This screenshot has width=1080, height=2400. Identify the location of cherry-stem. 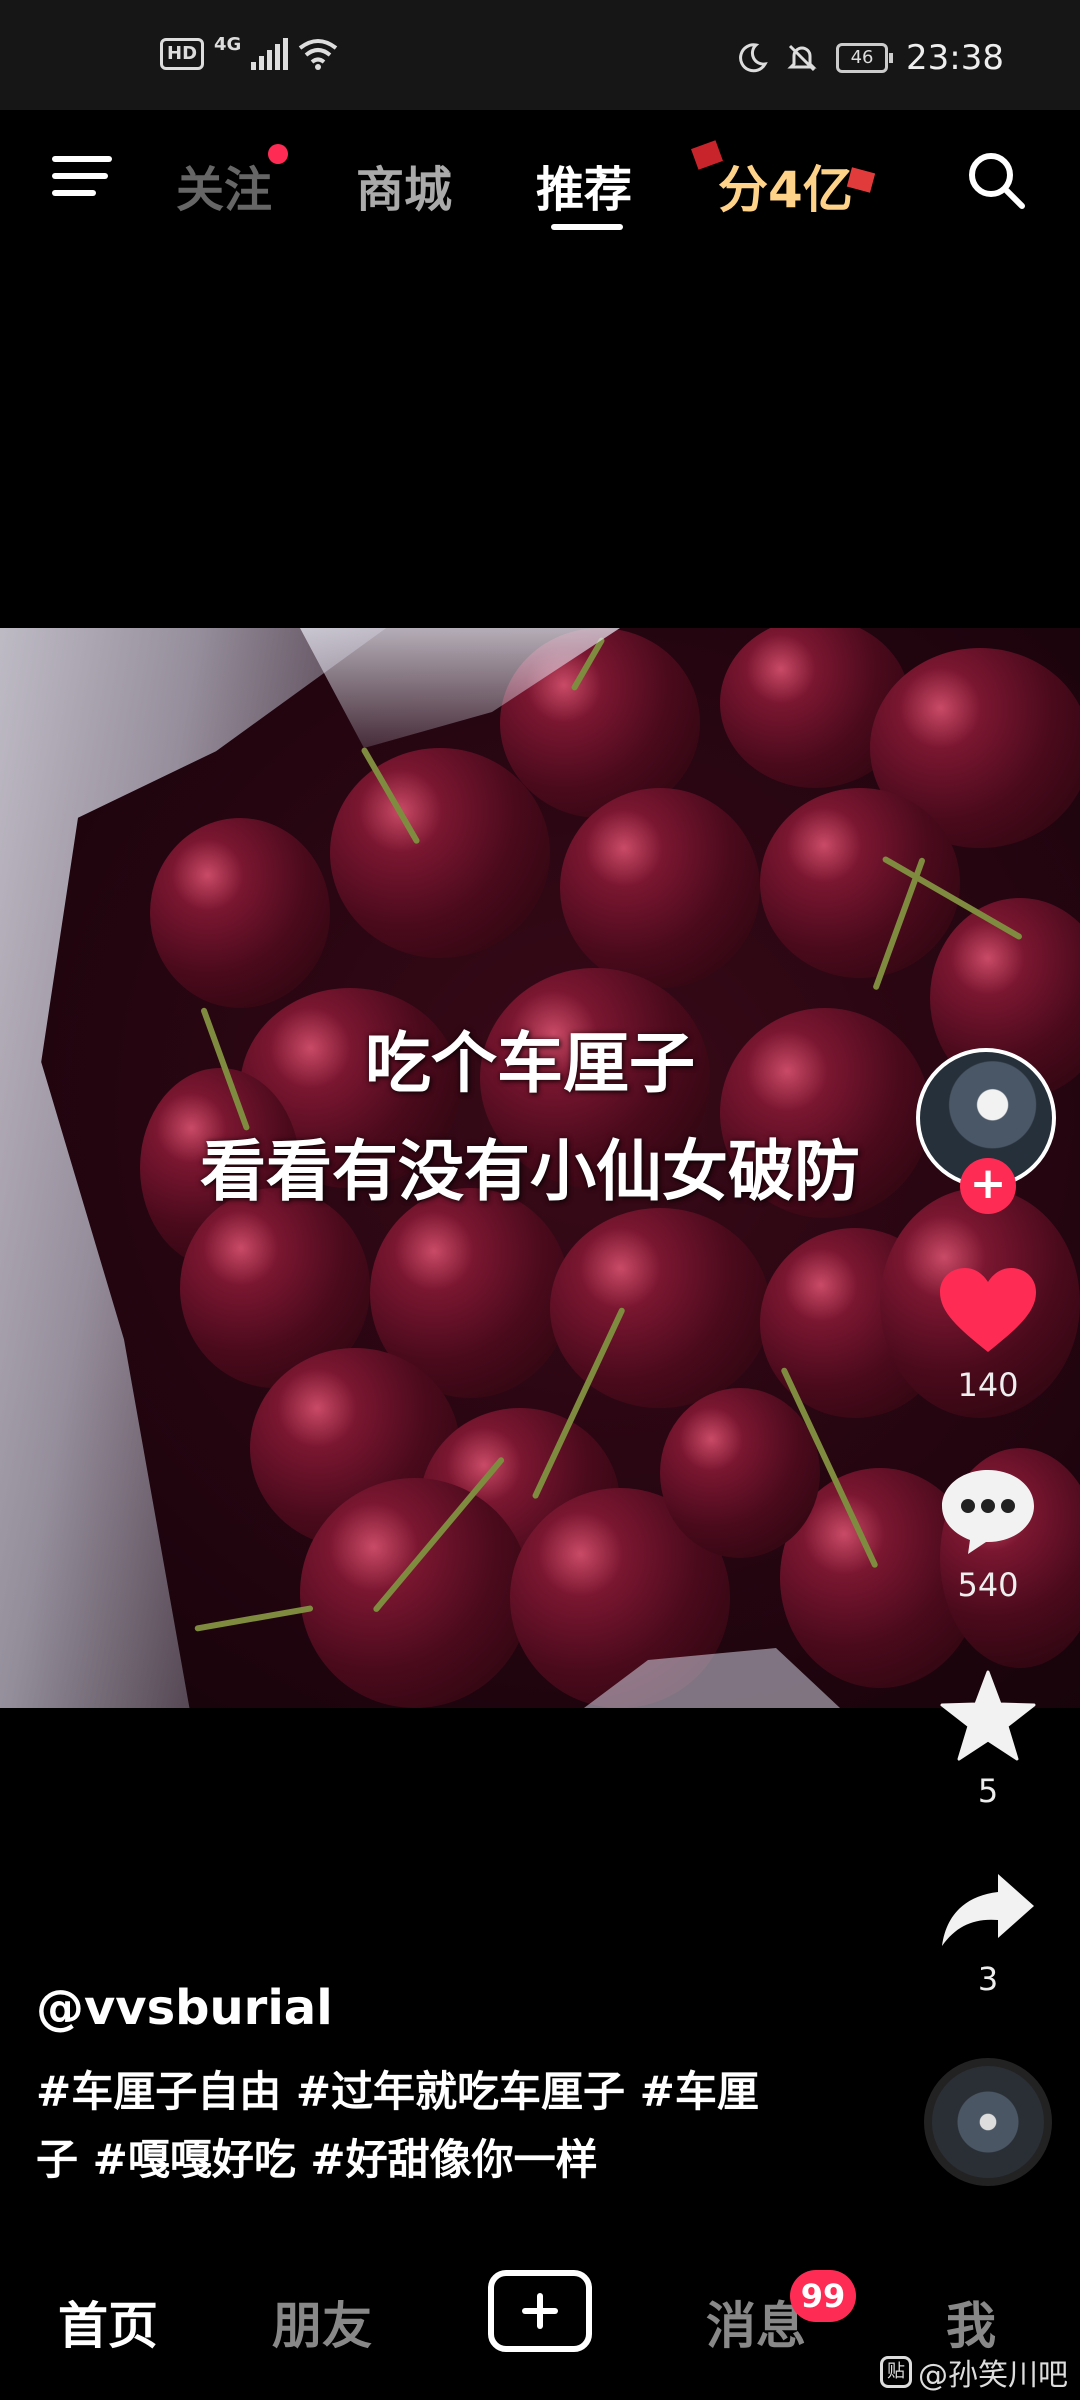
(254, 1618).